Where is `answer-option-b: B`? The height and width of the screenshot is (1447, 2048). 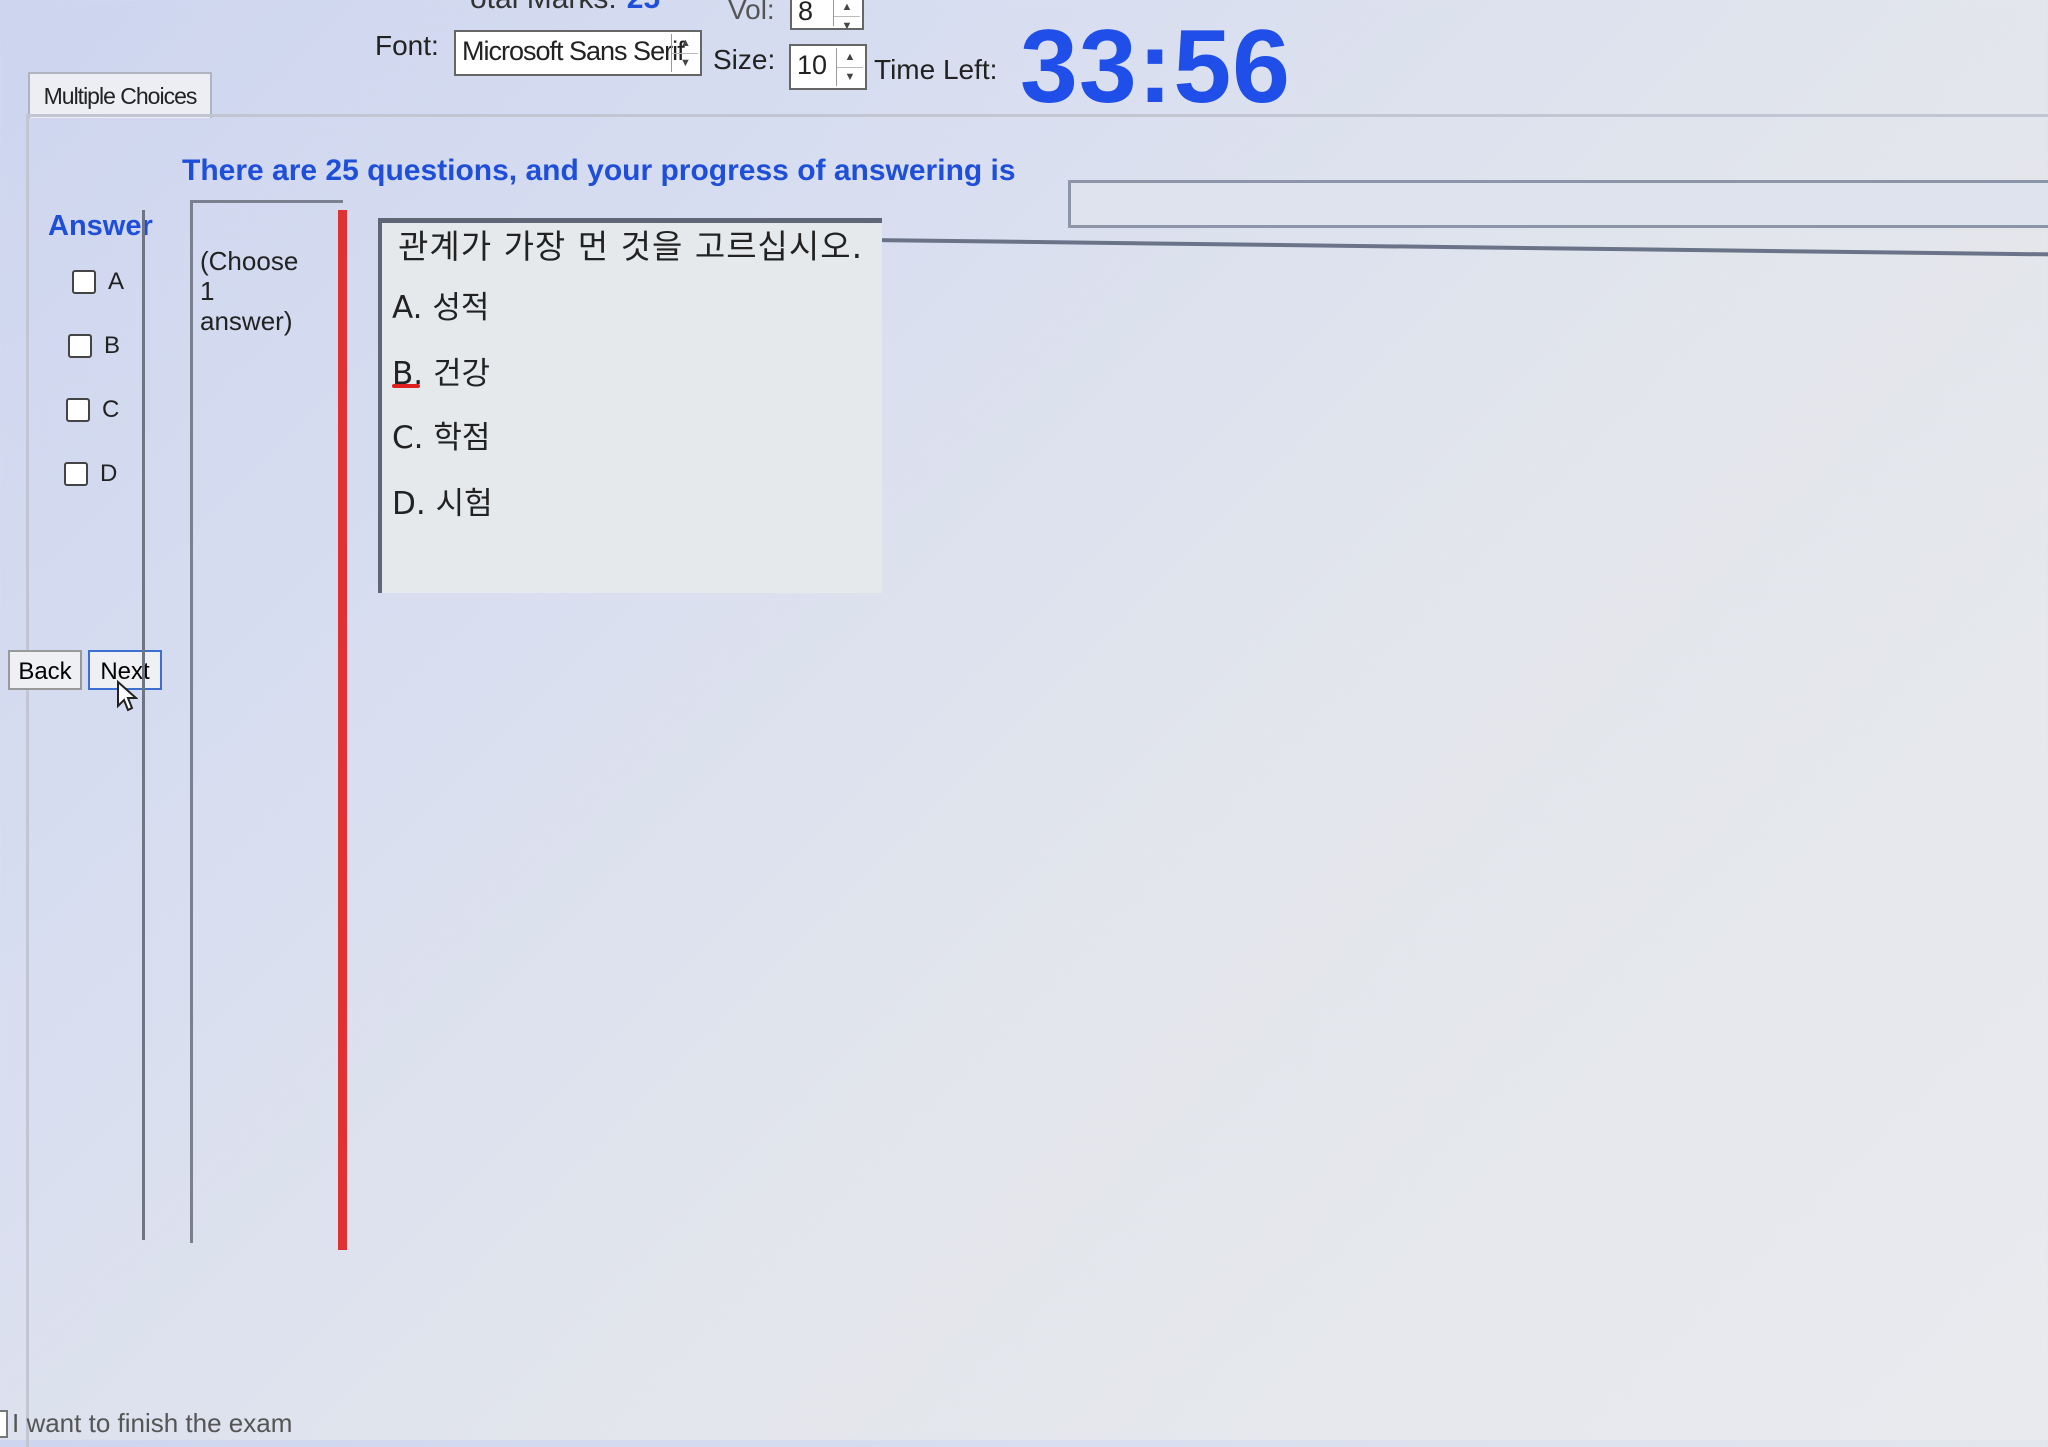 answer-option-b: B is located at coordinates (94, 346).